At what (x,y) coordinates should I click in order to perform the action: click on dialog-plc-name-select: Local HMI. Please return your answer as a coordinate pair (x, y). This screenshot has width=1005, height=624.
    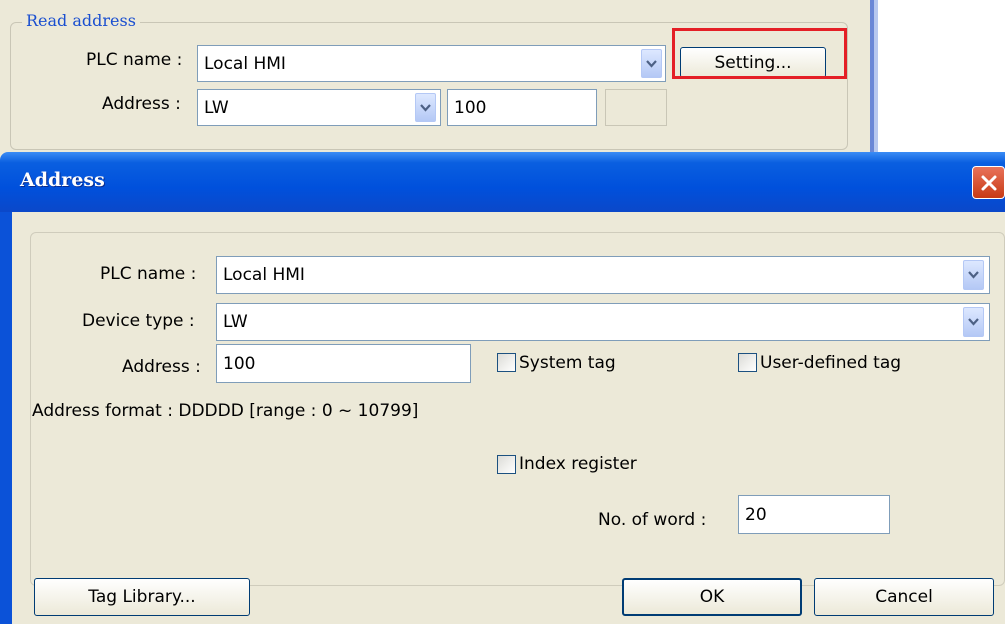
    Looking at the image, I should click on (603, 275).